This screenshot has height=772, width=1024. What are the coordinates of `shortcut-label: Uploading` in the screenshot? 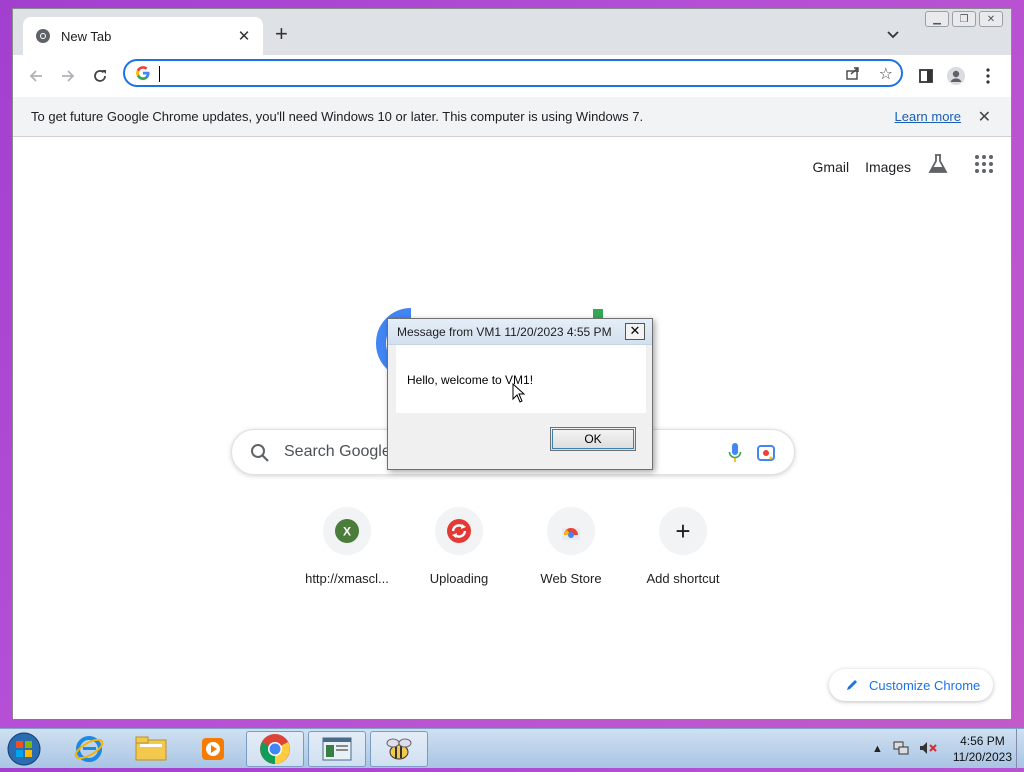 It's located at (459, 578).